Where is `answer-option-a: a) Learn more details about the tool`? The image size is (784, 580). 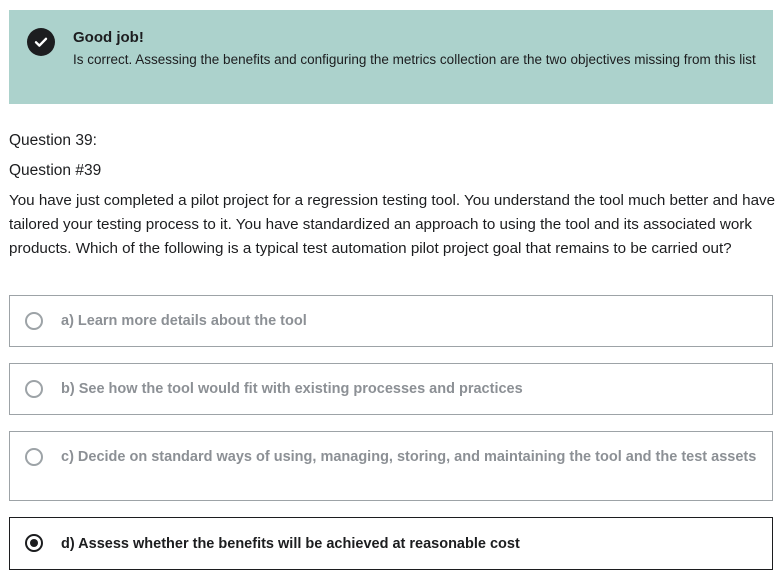
answer-option-a: a) Learn more details about the tool is located at coordinates (391, 321).